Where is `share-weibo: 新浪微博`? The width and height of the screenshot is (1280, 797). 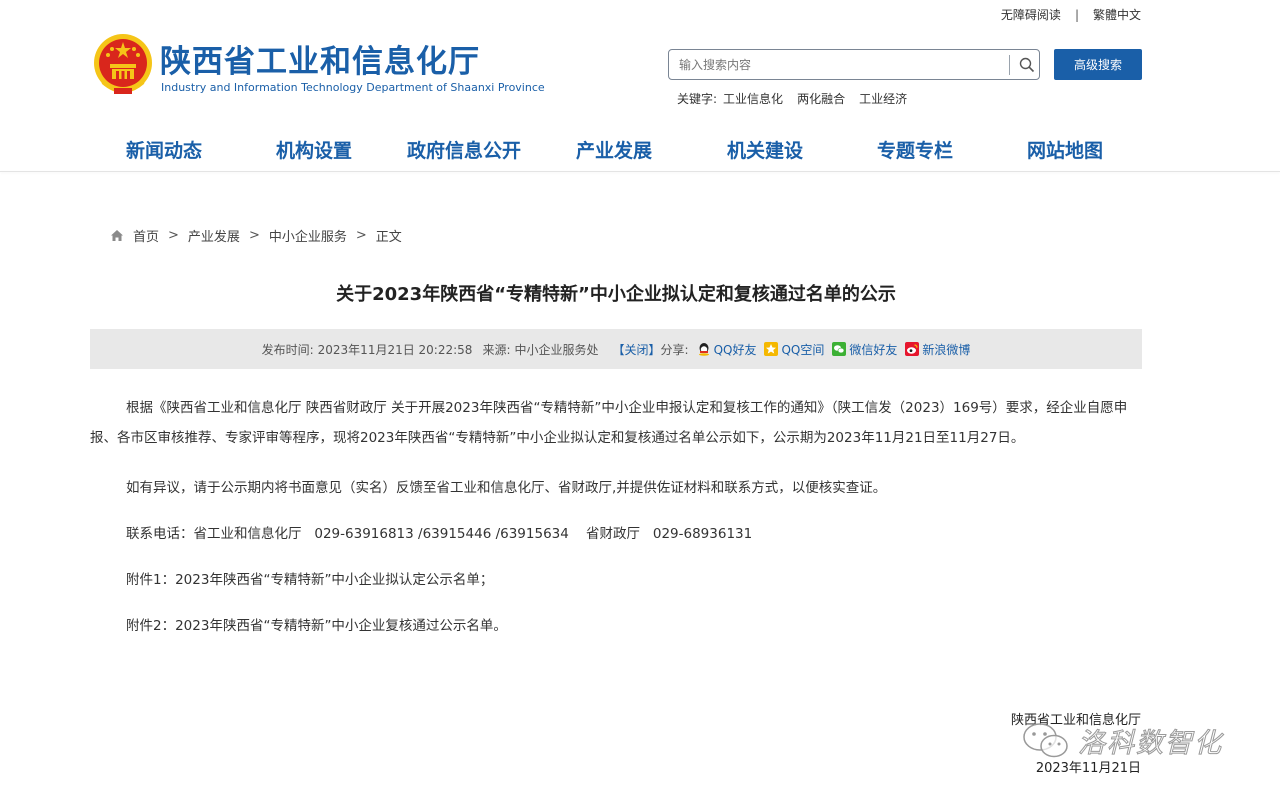 share-weibo: 新浪微博 is located at coordinates (937, 349).